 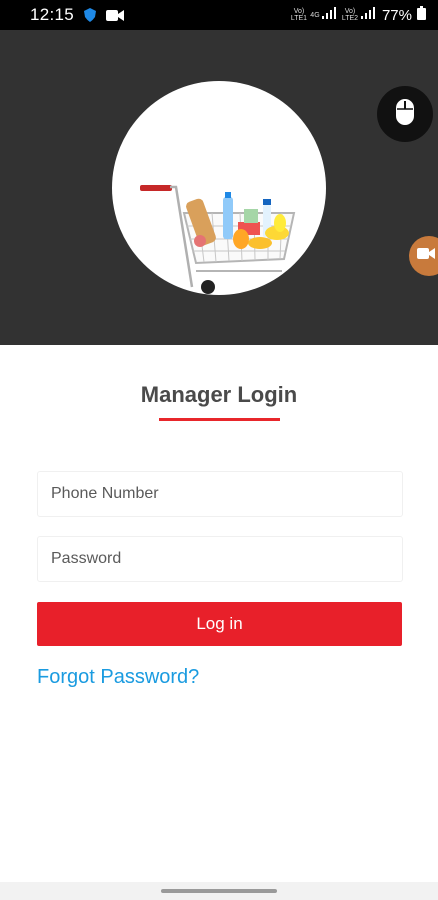 I want to click on app-logo, so click(x=219, y=188).